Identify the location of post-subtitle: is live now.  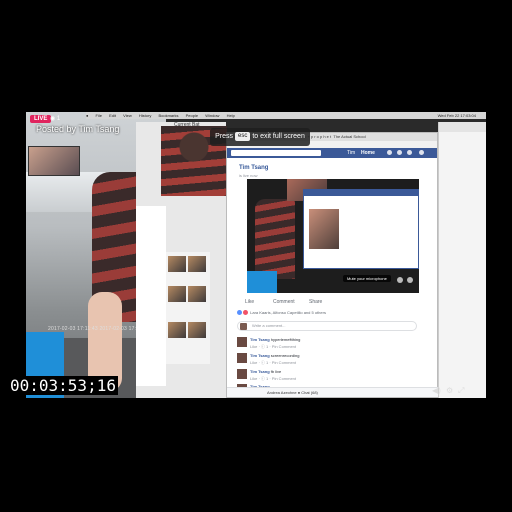
(248, 175).